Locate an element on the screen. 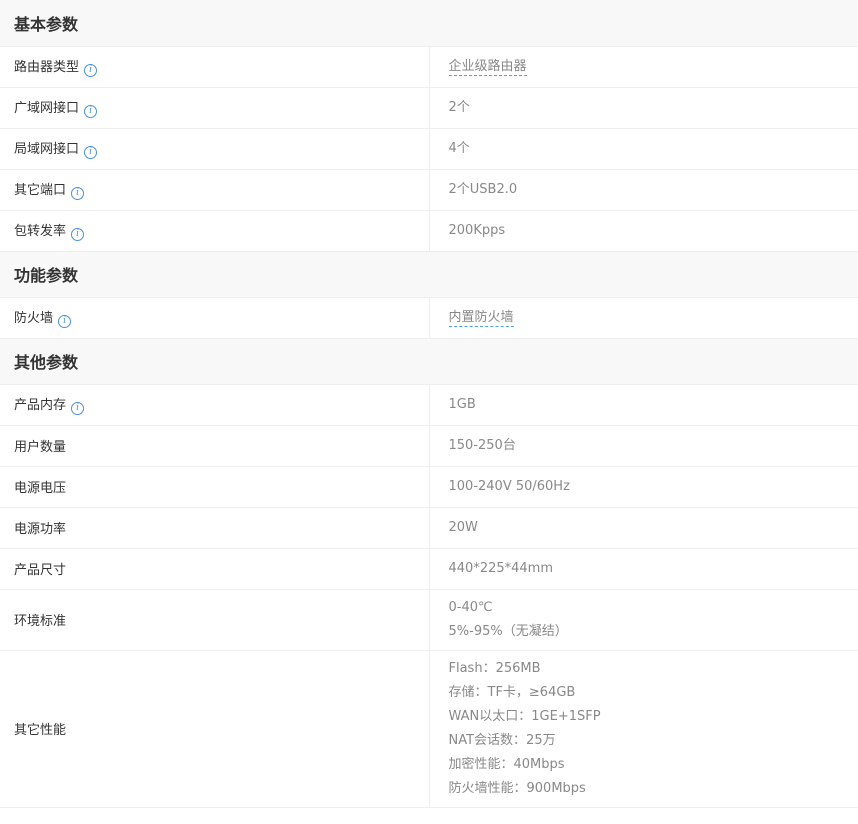 Image resolution: width=858 pixels, height=824 pixels. spec-value-link: 企业级路由器 is located at coordinates (487, 67).